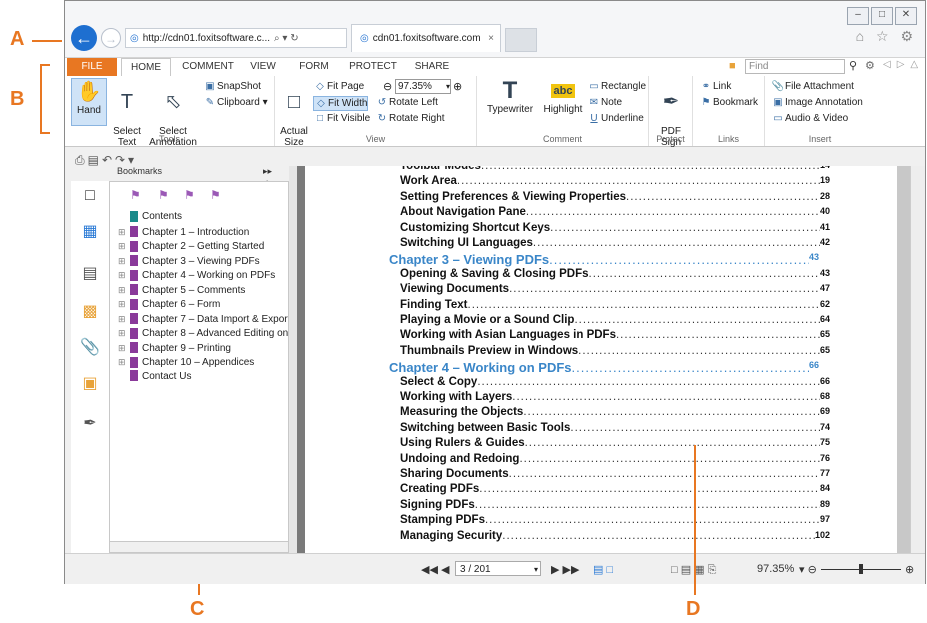  What do you see at coordinates (191, 246) in the screenshot?
I see `bookmark-item: ⊞ Chapter 2 – Getting Started` at bounding box center [191, 246].